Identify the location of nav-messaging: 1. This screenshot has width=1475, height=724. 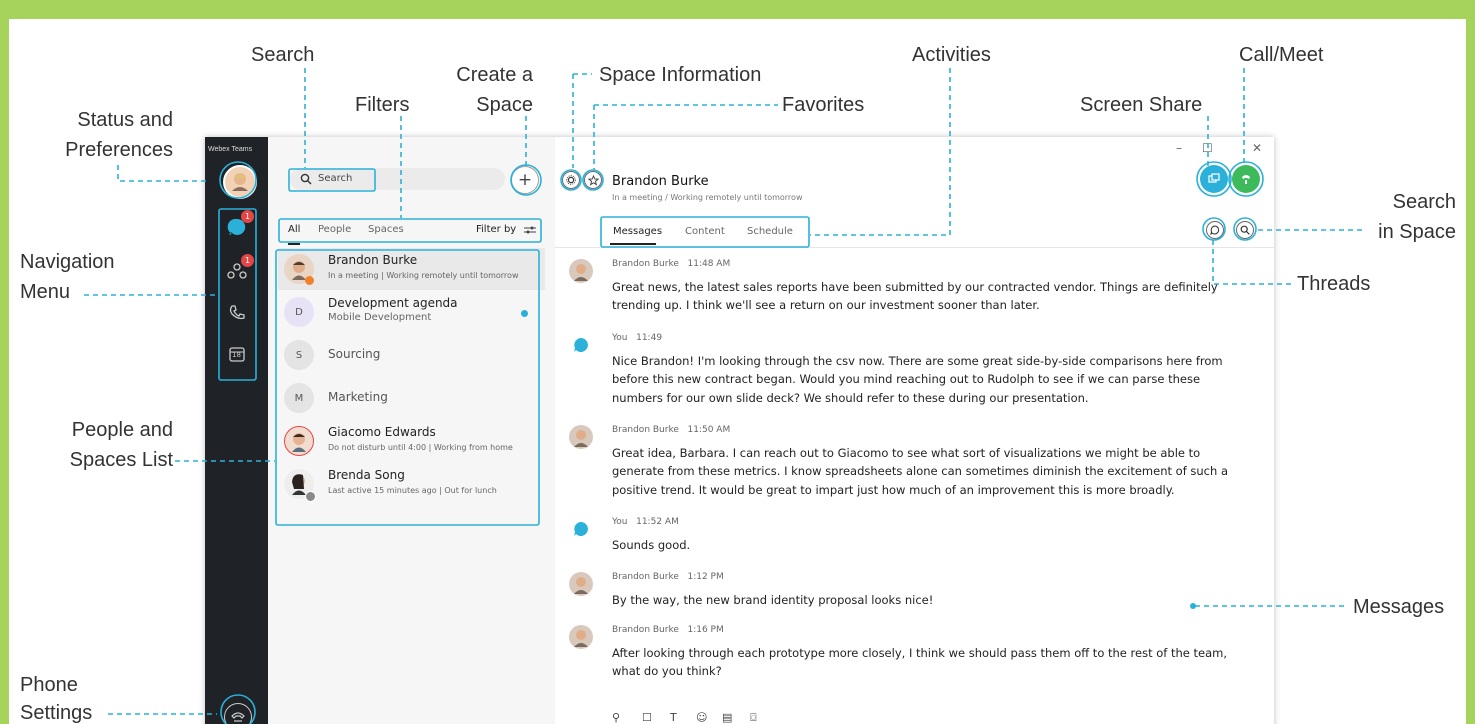
(239, 224).